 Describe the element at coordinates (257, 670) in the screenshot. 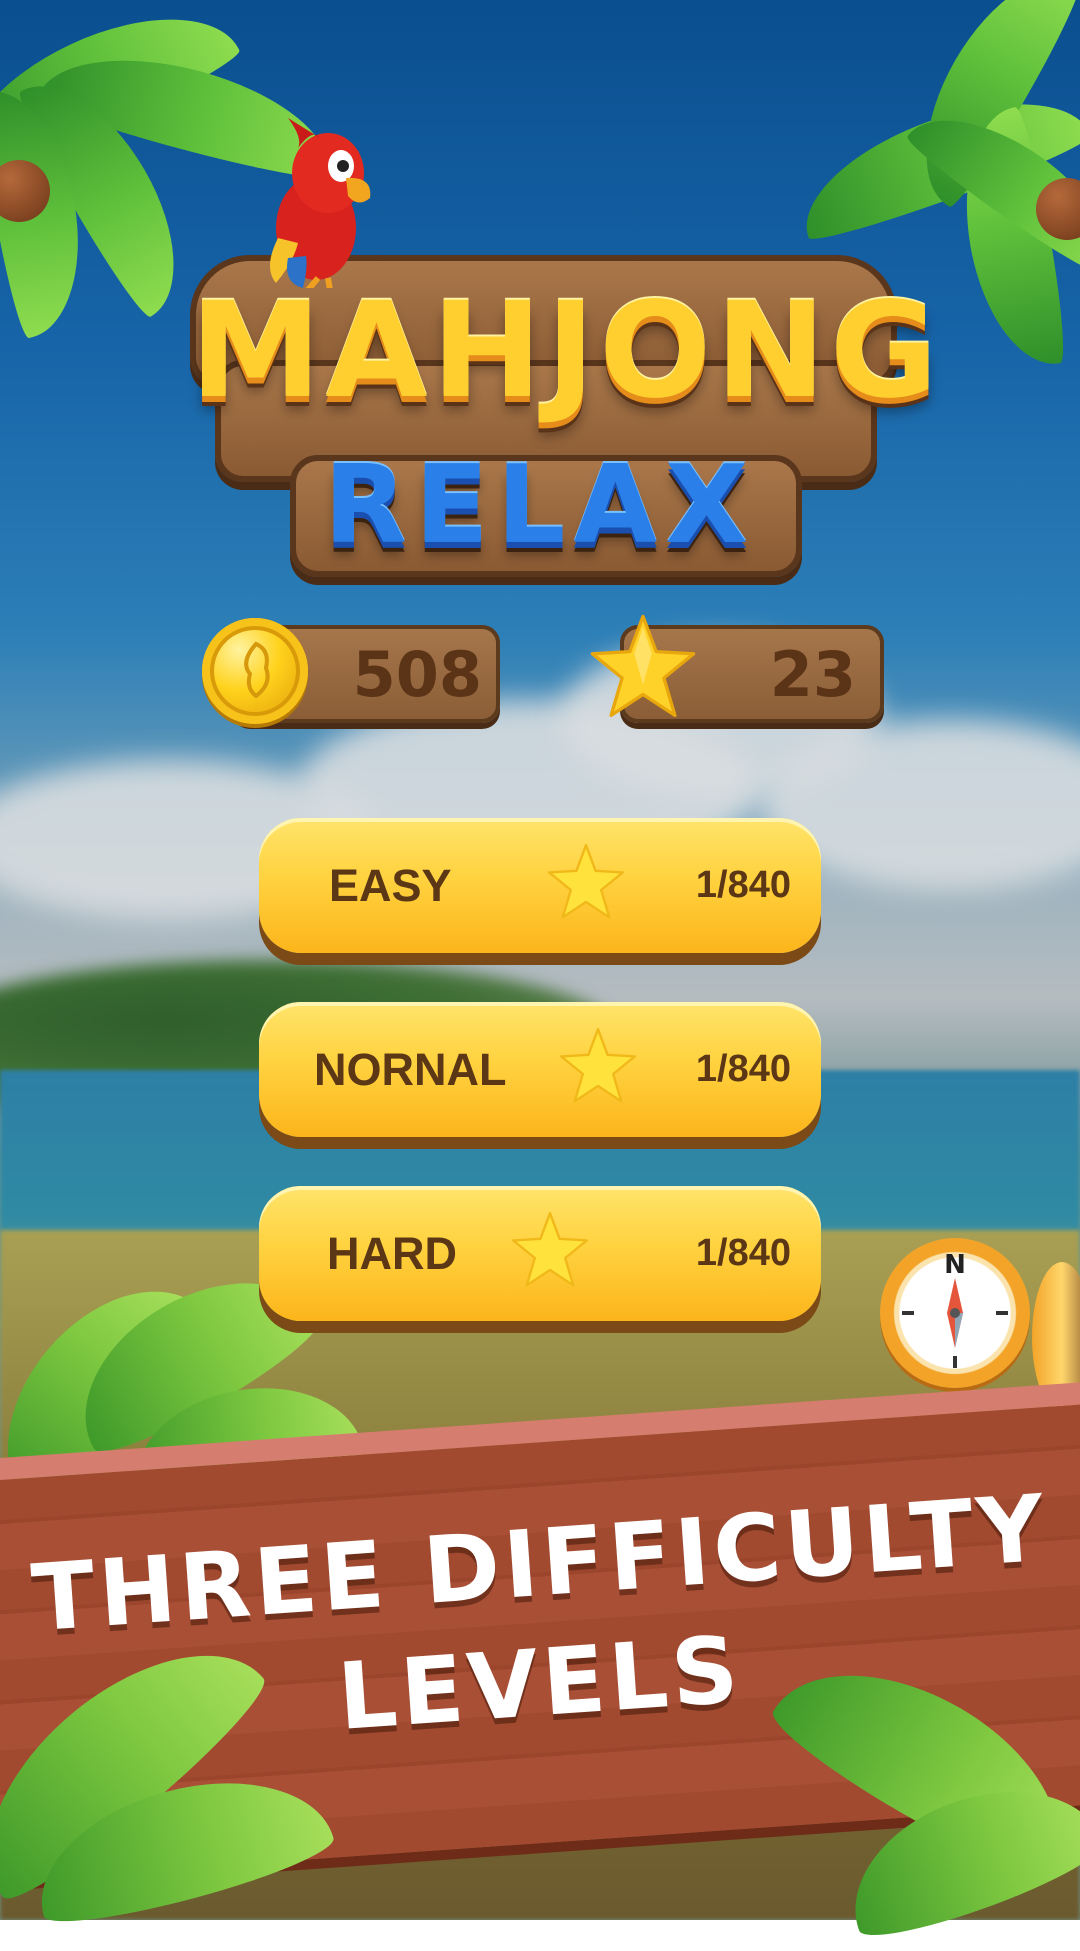

I see `coin-parrot-emblem` at that location.